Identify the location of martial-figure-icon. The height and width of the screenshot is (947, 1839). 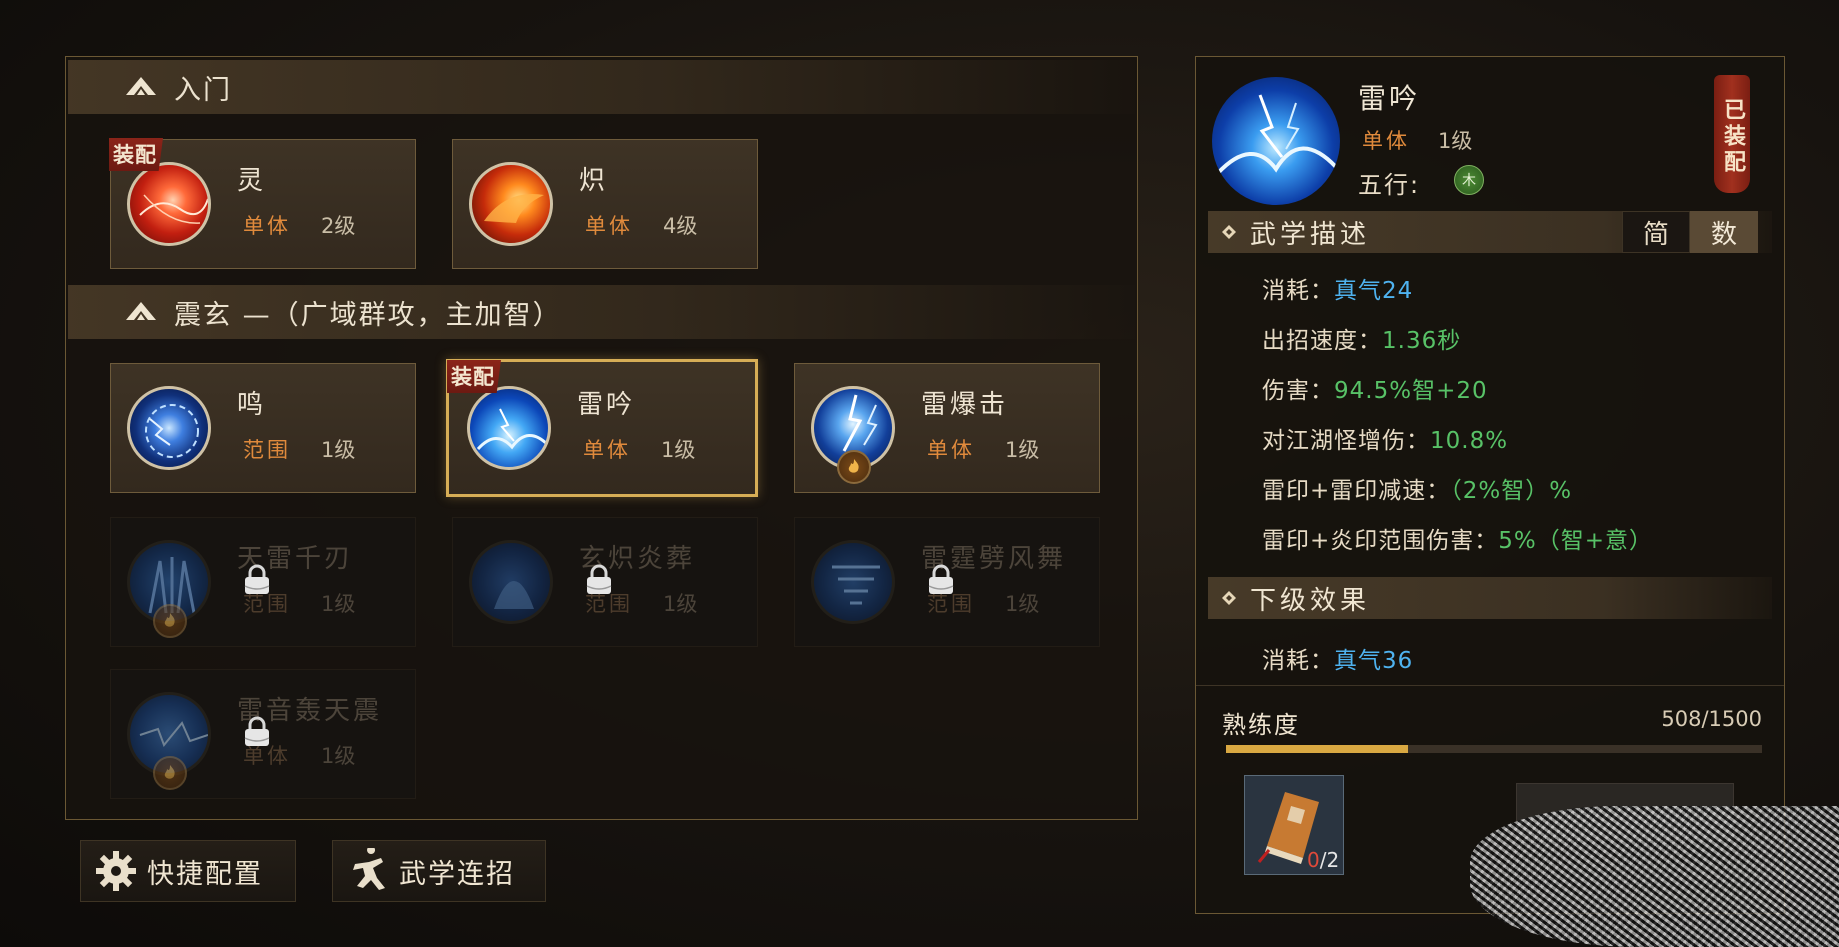
(369, 869).